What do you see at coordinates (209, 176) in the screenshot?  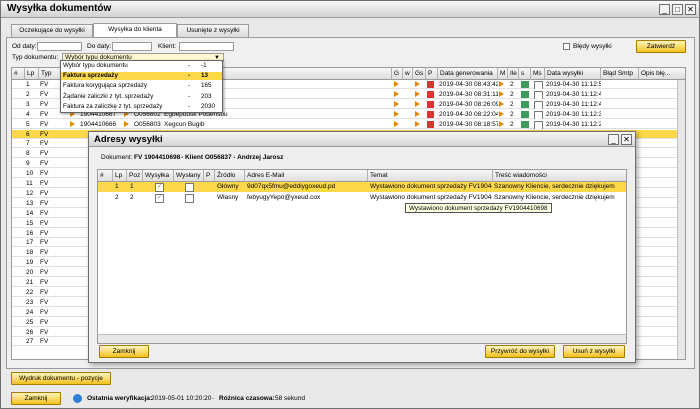 I see `dcol-p: P` at bounding box center [209, 176].